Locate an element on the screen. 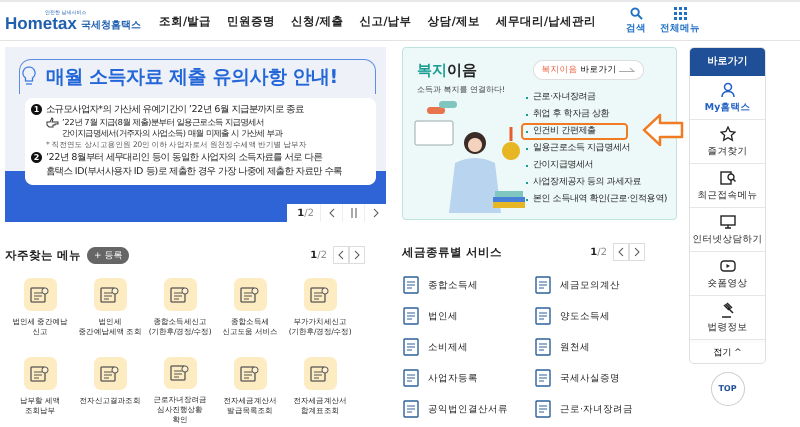  person-icon is located at coordinates (728, 90).